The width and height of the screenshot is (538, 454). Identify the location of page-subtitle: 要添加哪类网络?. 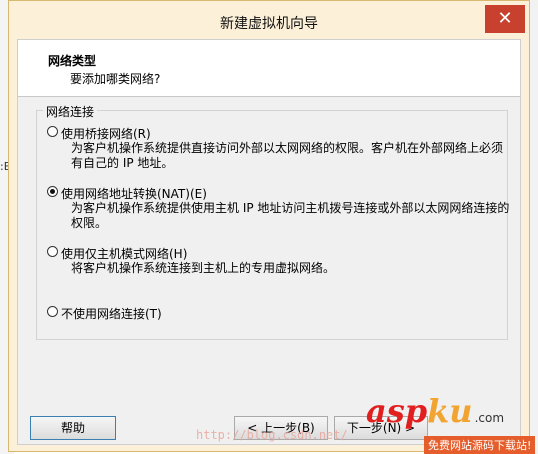
(115, 79).